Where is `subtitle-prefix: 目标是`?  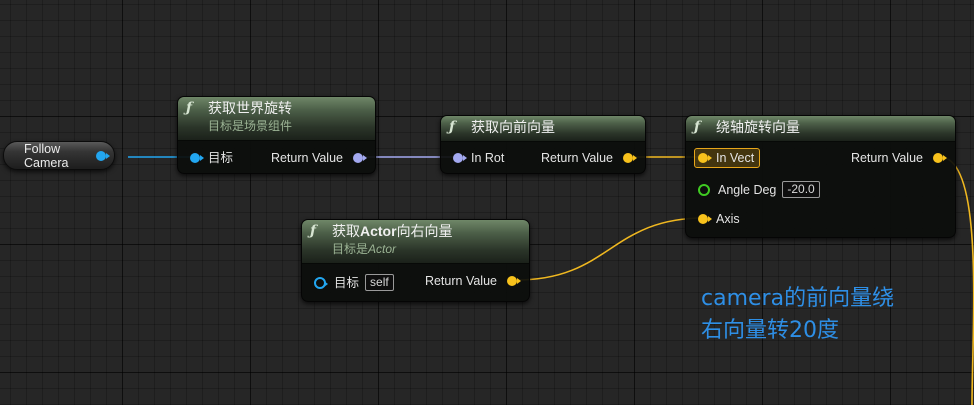
subtitle-prefix: 目标是 is located at coordinates (350, 249).